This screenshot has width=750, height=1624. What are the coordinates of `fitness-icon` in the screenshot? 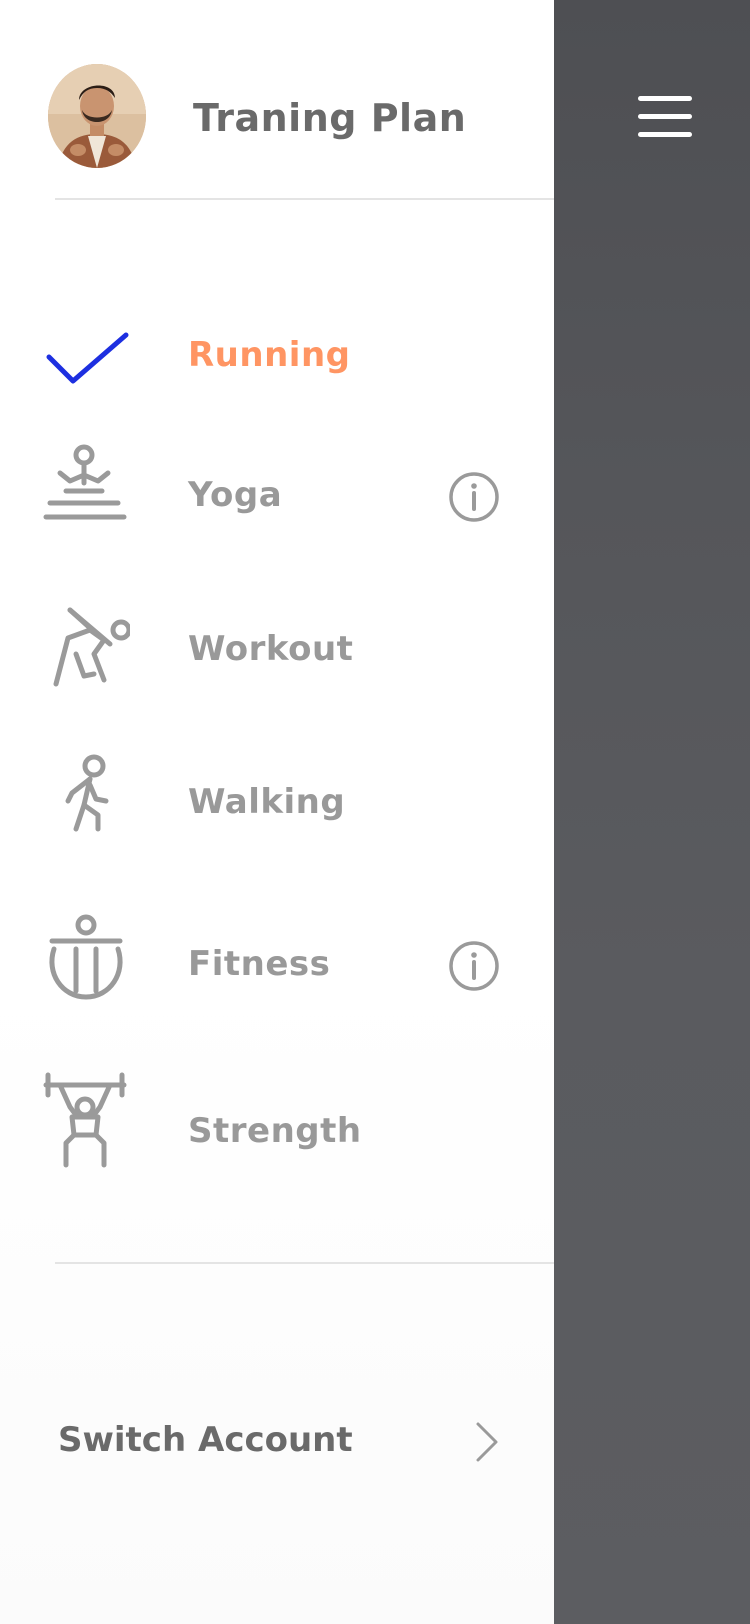 It's located at (86, 957).